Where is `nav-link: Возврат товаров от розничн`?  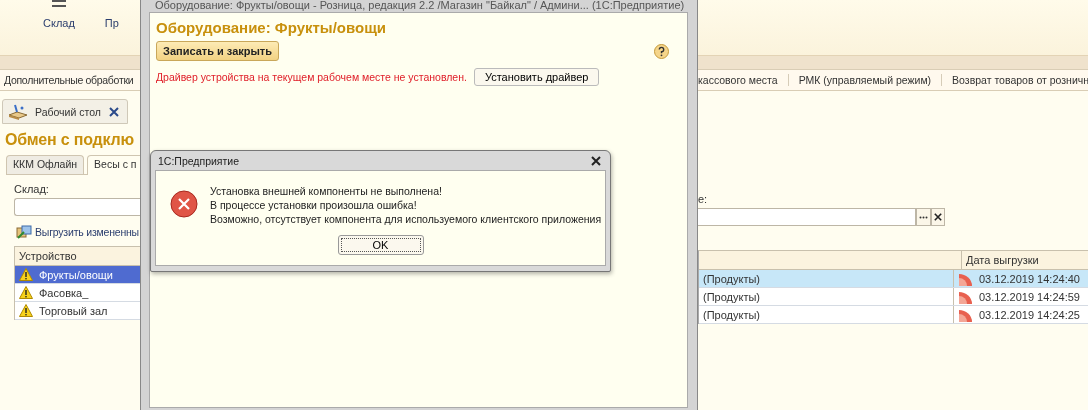
nav-link: Возврат товаров от розничн is located at coordinates (1015, 80).